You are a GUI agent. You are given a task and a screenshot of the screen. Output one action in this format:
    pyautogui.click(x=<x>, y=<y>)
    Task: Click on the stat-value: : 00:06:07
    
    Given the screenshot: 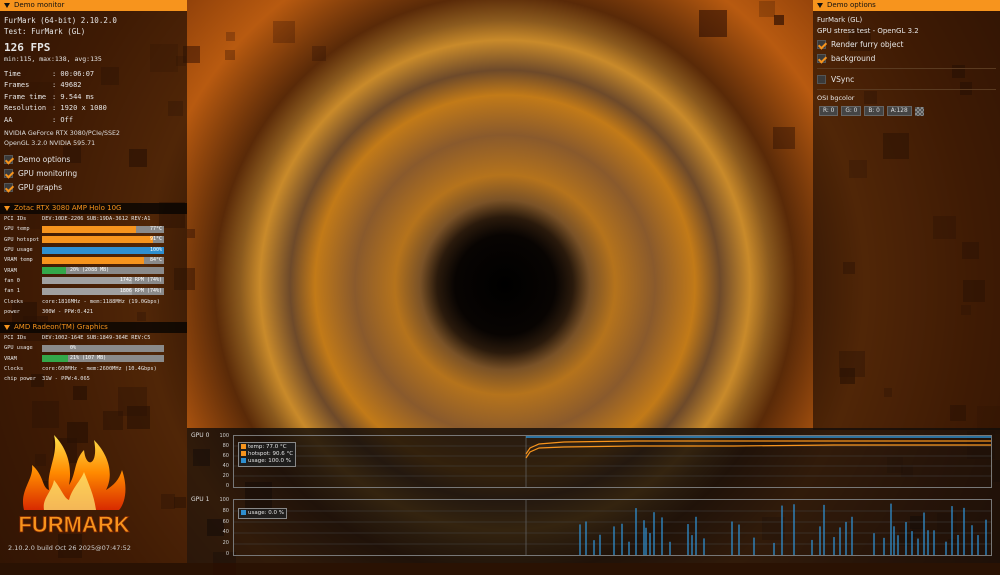 What is the action you would take?
    pyautogui.click(x=73, y=74)
    